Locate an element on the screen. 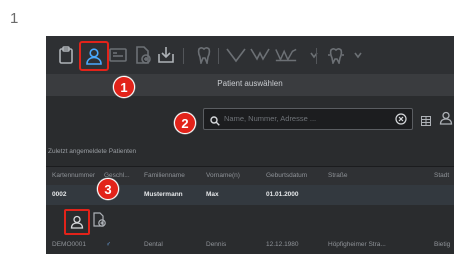 The image size is (454, 254). row-actions is located at coordinates (250, 220).